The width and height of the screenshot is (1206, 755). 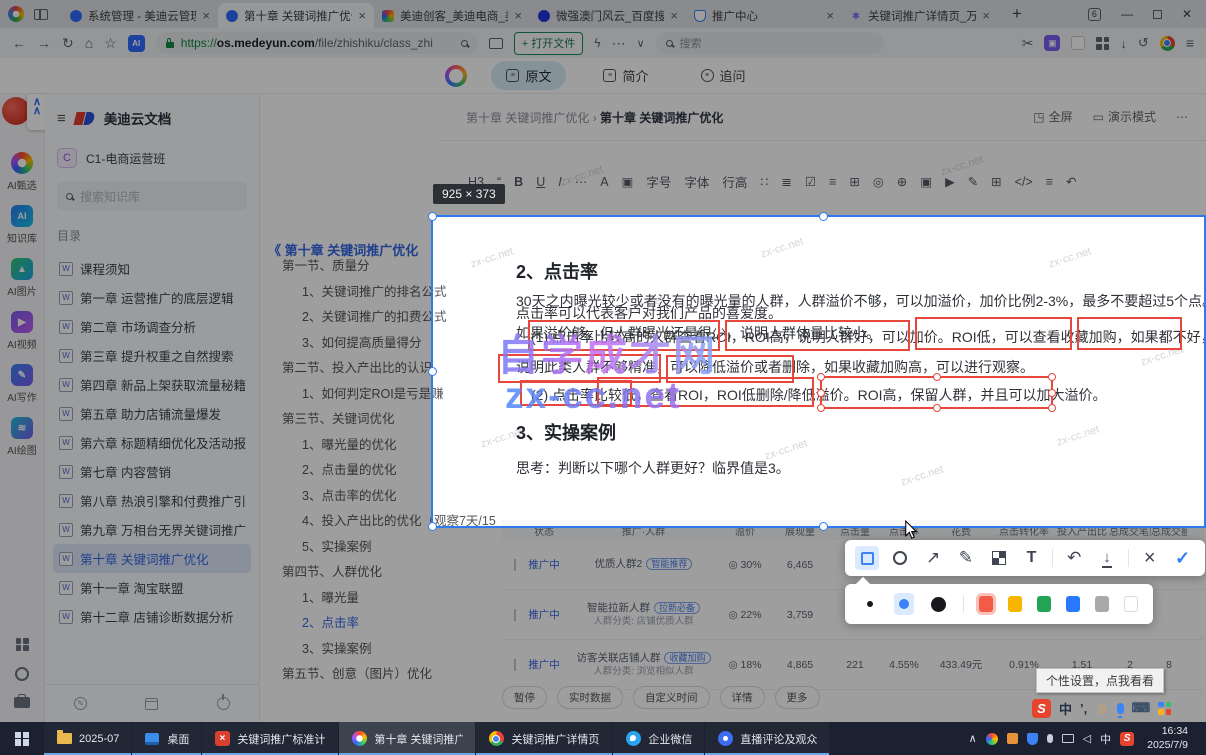 What do you see at coordinates (167, 738) in the screenshot?
I see `taskbar-item: 桌面` at bounding box center [167, 738].